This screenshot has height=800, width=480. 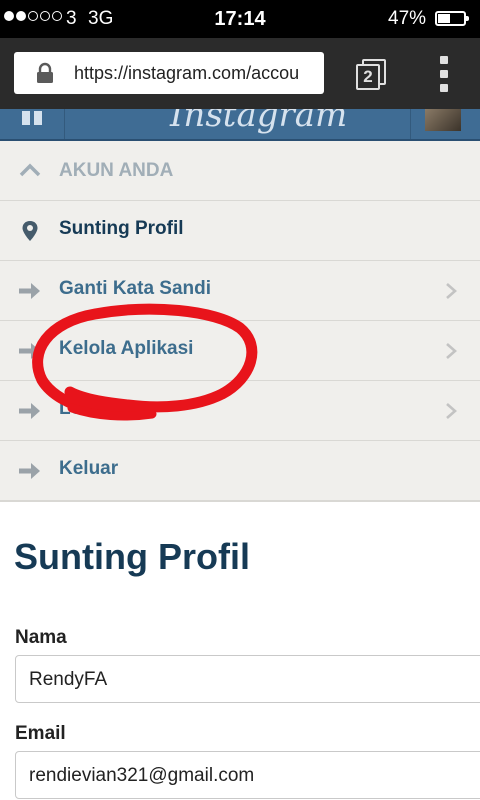 What do you see at coordinates (240, 351) in the screenshot?
I see `menu-item-kelola-aplikasi: Kelola Aplikasi` at bounding box center [240, 351].